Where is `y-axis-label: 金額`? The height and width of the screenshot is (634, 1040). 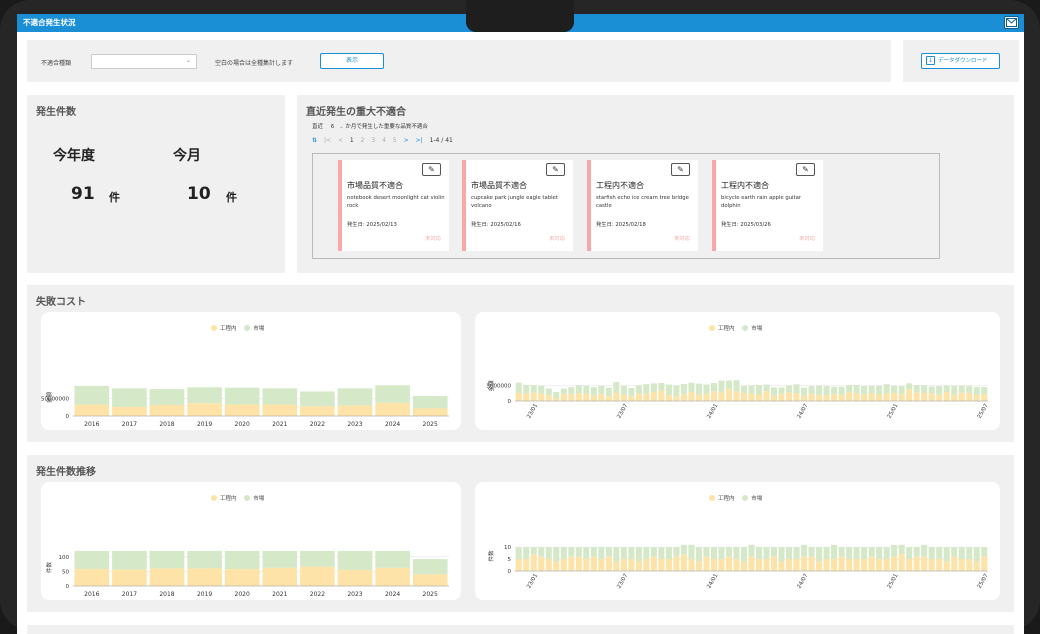 y-axis-label: 金額 is located at coordinates (491, 386).